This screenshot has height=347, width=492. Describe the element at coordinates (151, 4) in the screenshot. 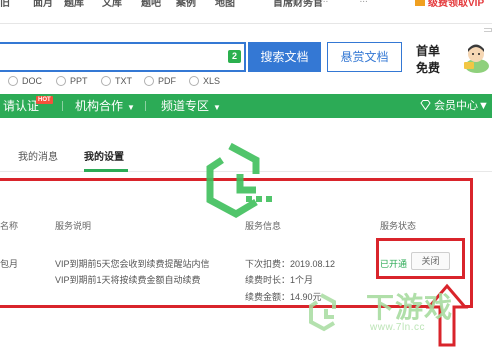

I see `top-nav-item: 题吧` at that location.